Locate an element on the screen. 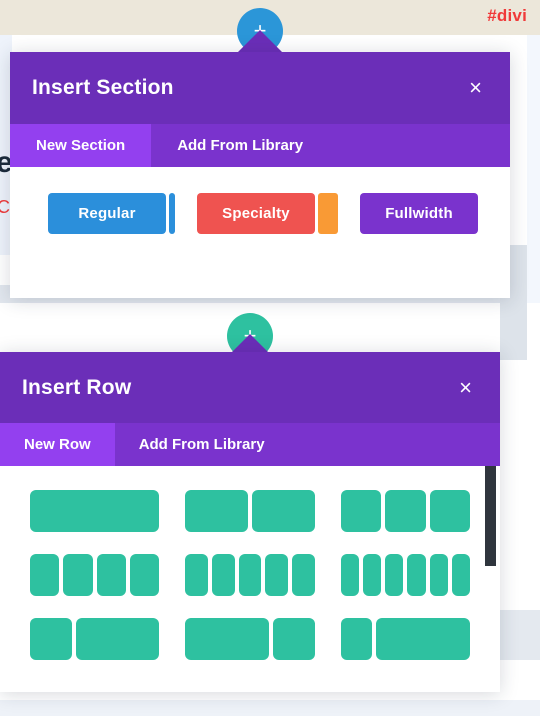  tab-new-section-label: New Section is located at coordinates (81, 145).